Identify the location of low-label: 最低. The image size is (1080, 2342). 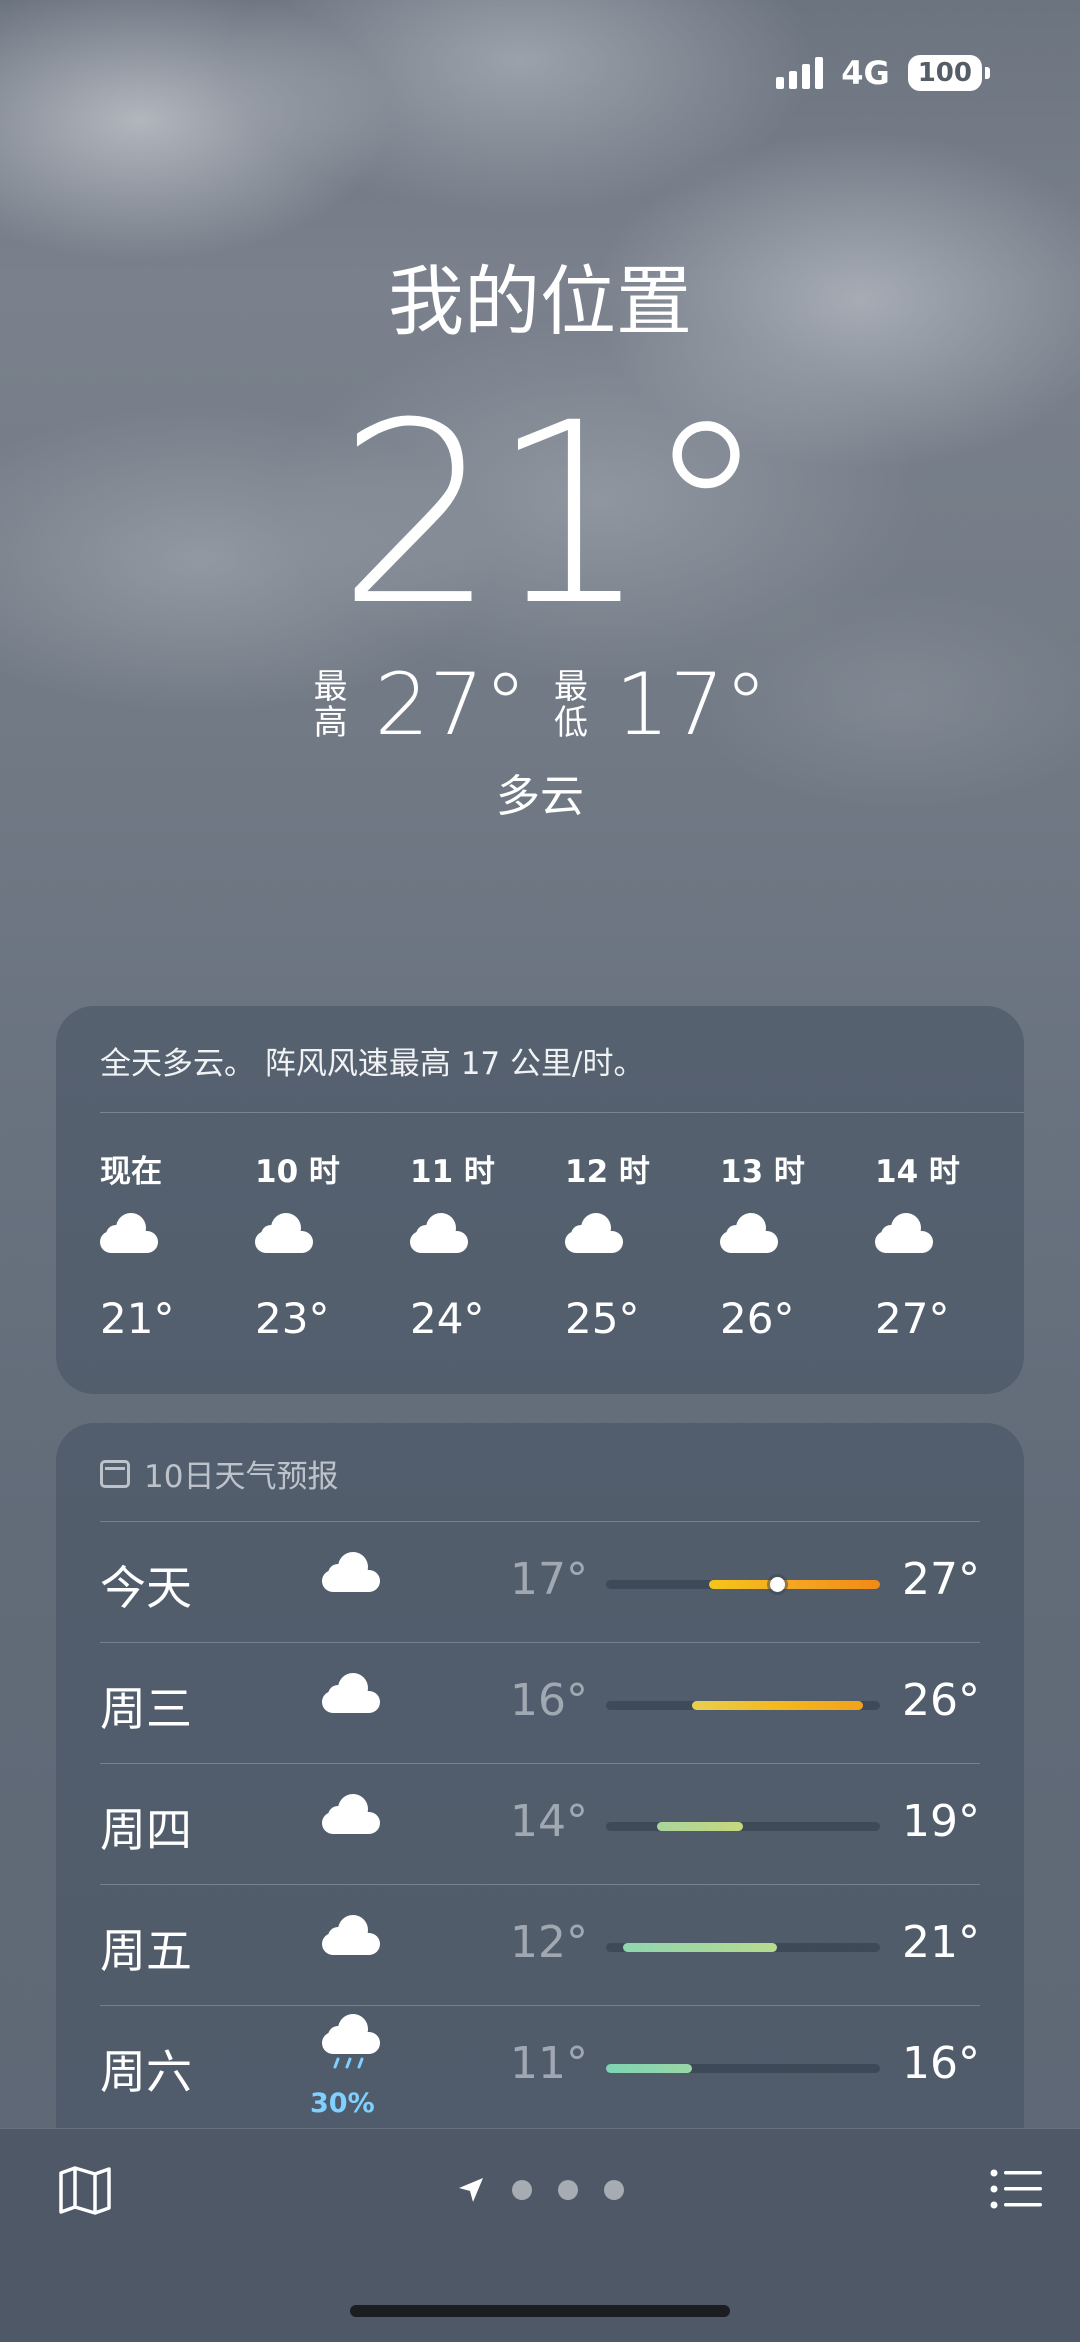
(571, 705).